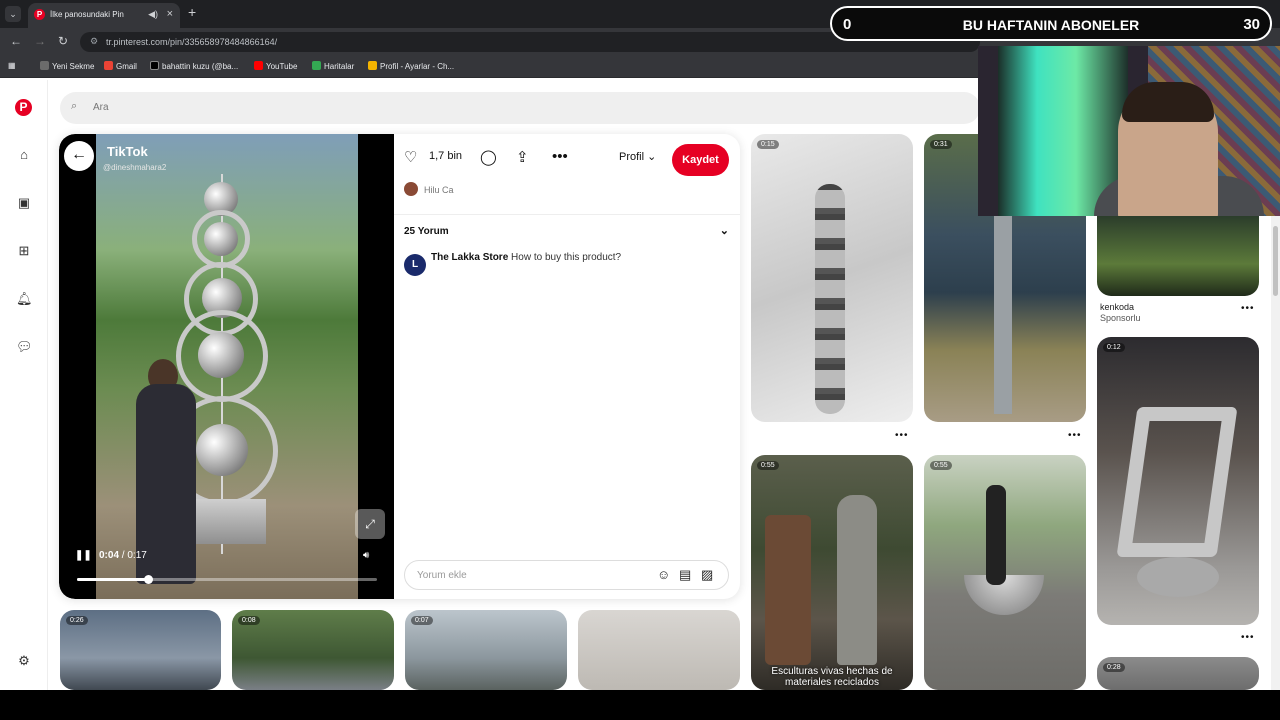 The width and height of the screenshot is (1280, 720). What do you see at coordinates (120, 66) in the screenshot?
I see `bookmark-gmail: Gmail` at bounding box center [120, 66].